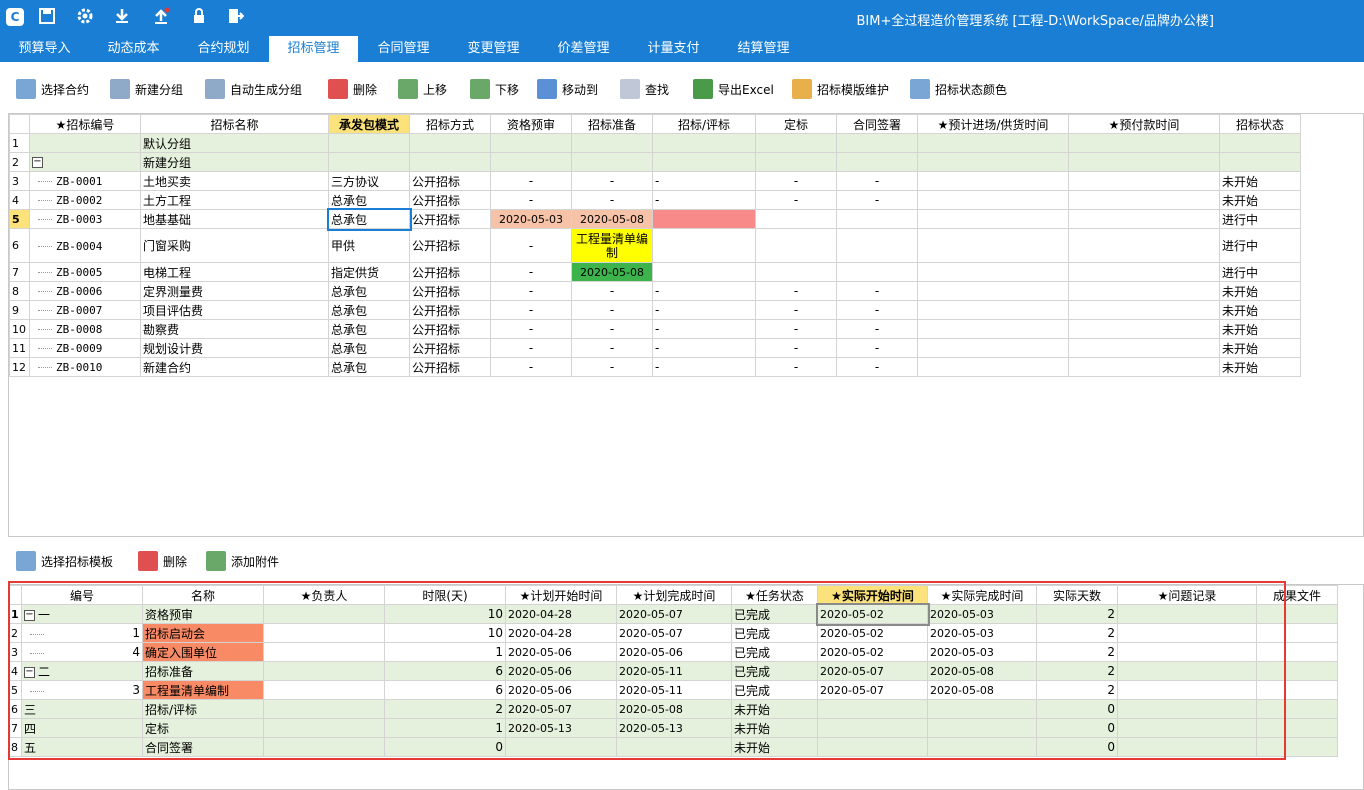  Describe the element at coordinates (82, 747) in the screenshot. I see `grid2-cell-code: 五` at that location.